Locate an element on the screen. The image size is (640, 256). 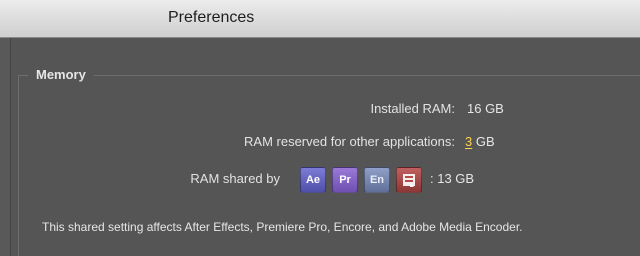
ram-shared-label: RAM shared by is located at coordinates (235, 178).